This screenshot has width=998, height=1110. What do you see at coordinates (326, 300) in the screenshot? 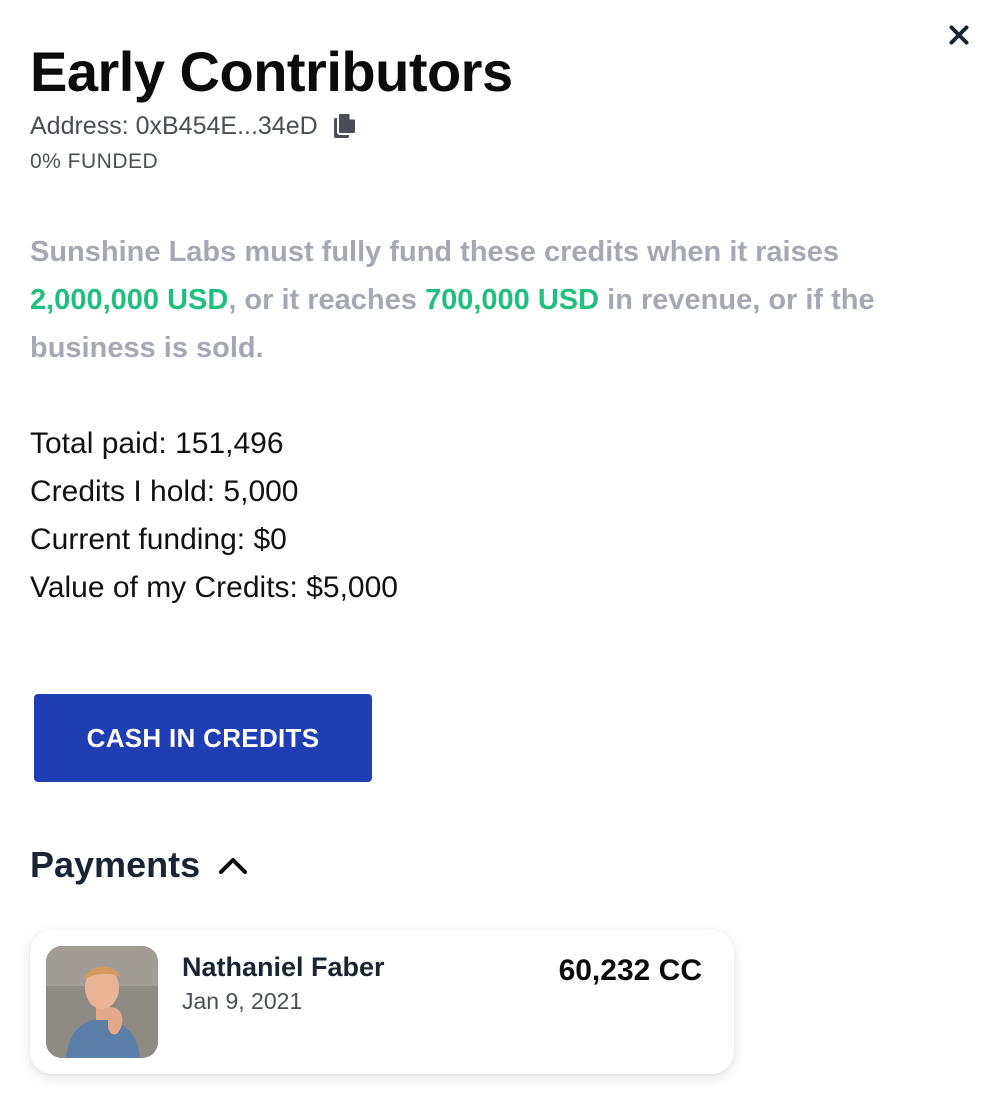
I see `description-text: , or it reaches` at bounding box center [326, 300].